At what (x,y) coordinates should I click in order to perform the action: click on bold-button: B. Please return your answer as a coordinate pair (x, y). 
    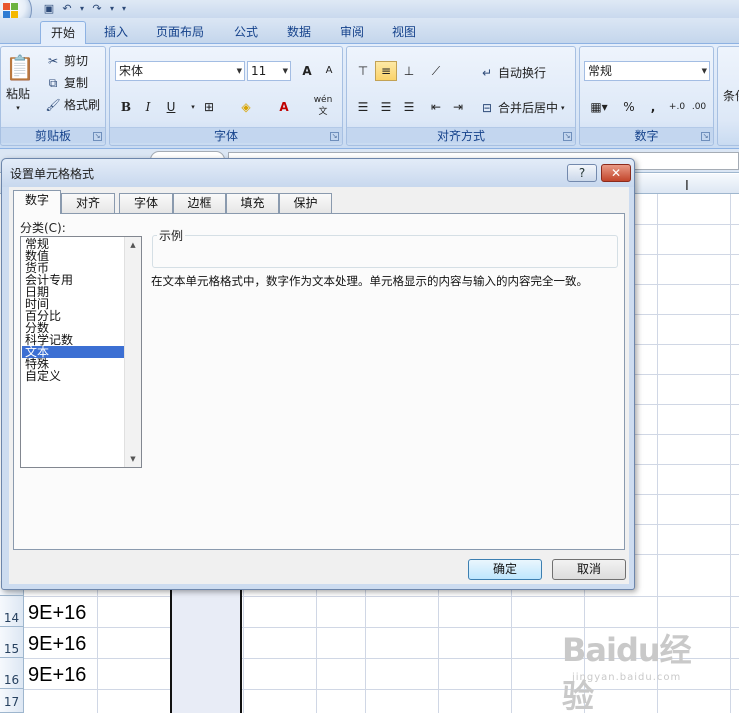
    Looking at the image, I should click on (126, 107).